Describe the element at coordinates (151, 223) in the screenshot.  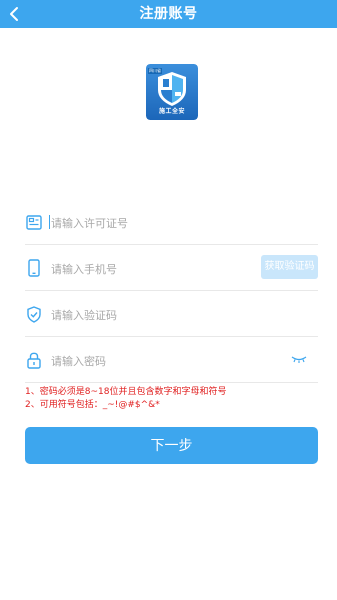
I see `license-input` at that location.